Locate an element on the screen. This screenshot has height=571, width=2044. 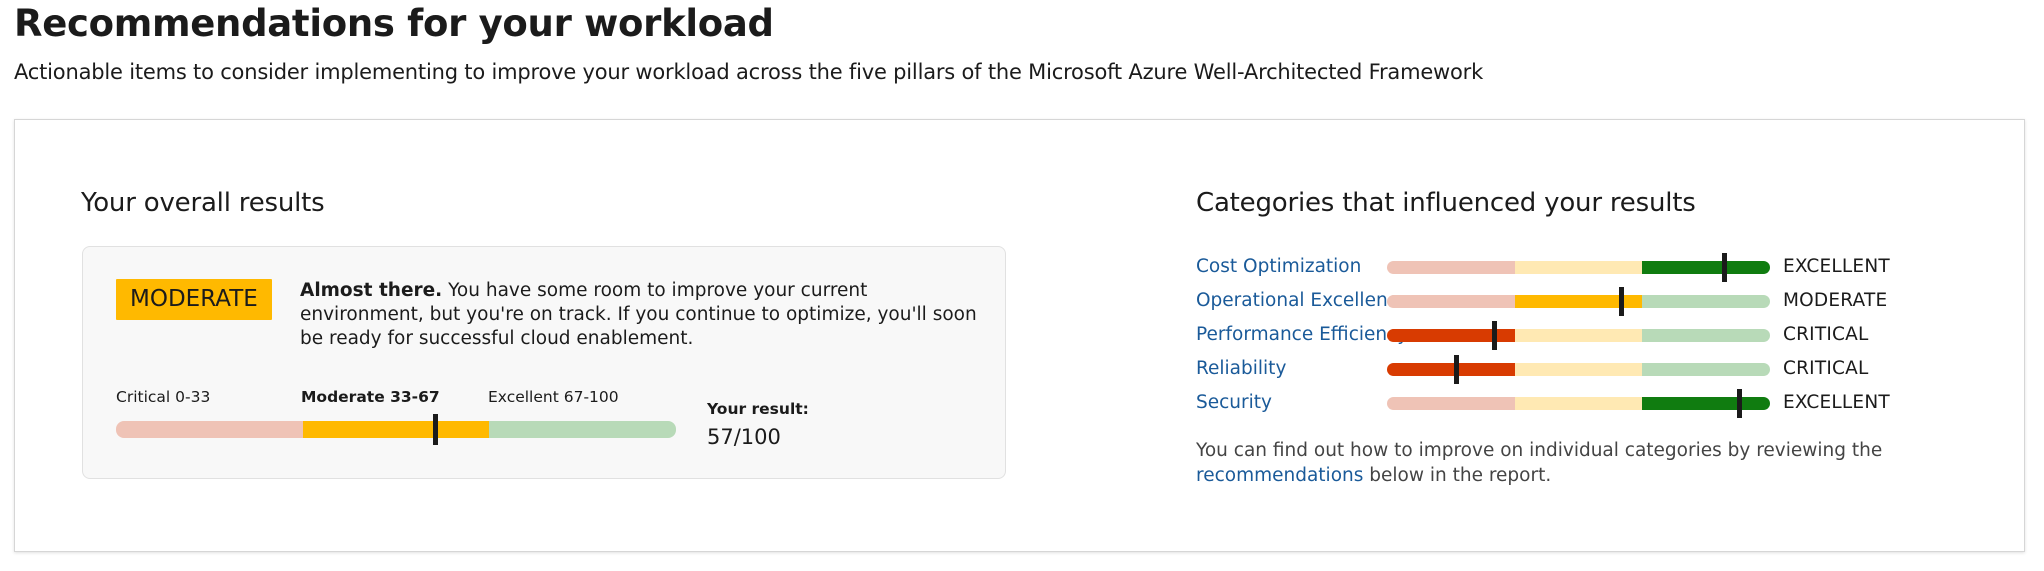
range-label-moderate: Moderate 33-67 is located at coordinates (370, 397).